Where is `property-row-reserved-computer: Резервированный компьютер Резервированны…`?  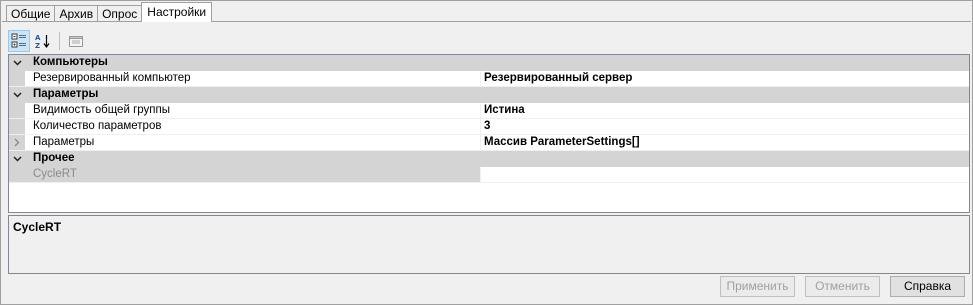
property-row-reserved-computer: Резервированный компьютер Резервированны… is located at coordinates (489, 79).